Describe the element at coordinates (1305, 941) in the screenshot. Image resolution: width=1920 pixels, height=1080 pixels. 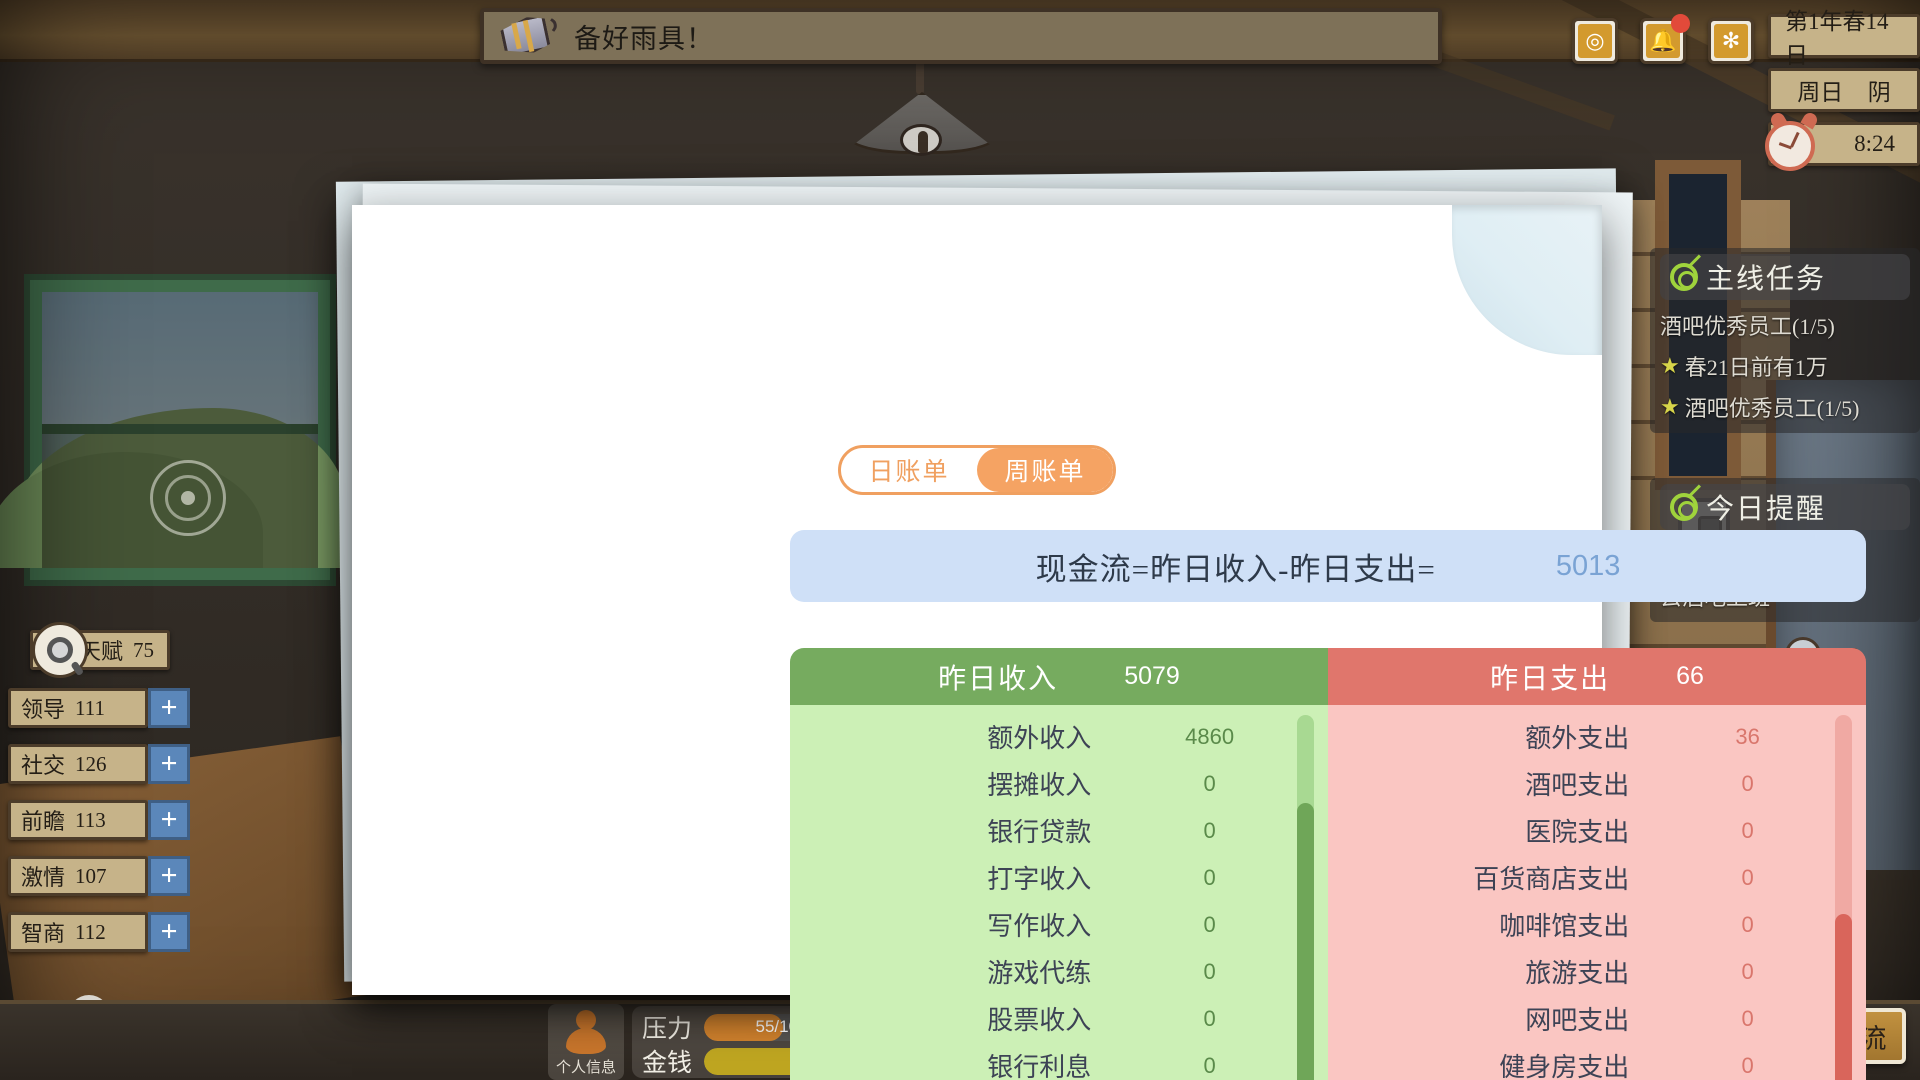
I see `income-scrollbar-thumb` at that location.